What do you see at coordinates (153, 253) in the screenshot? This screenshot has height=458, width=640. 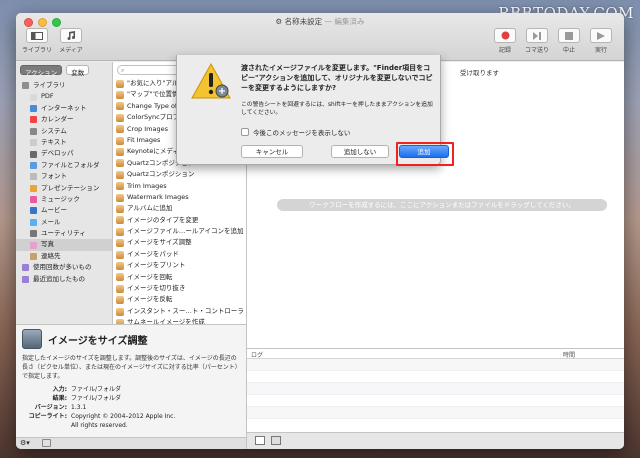 I see `action-label: イメージをパッド` at bounding box center [153, 253].